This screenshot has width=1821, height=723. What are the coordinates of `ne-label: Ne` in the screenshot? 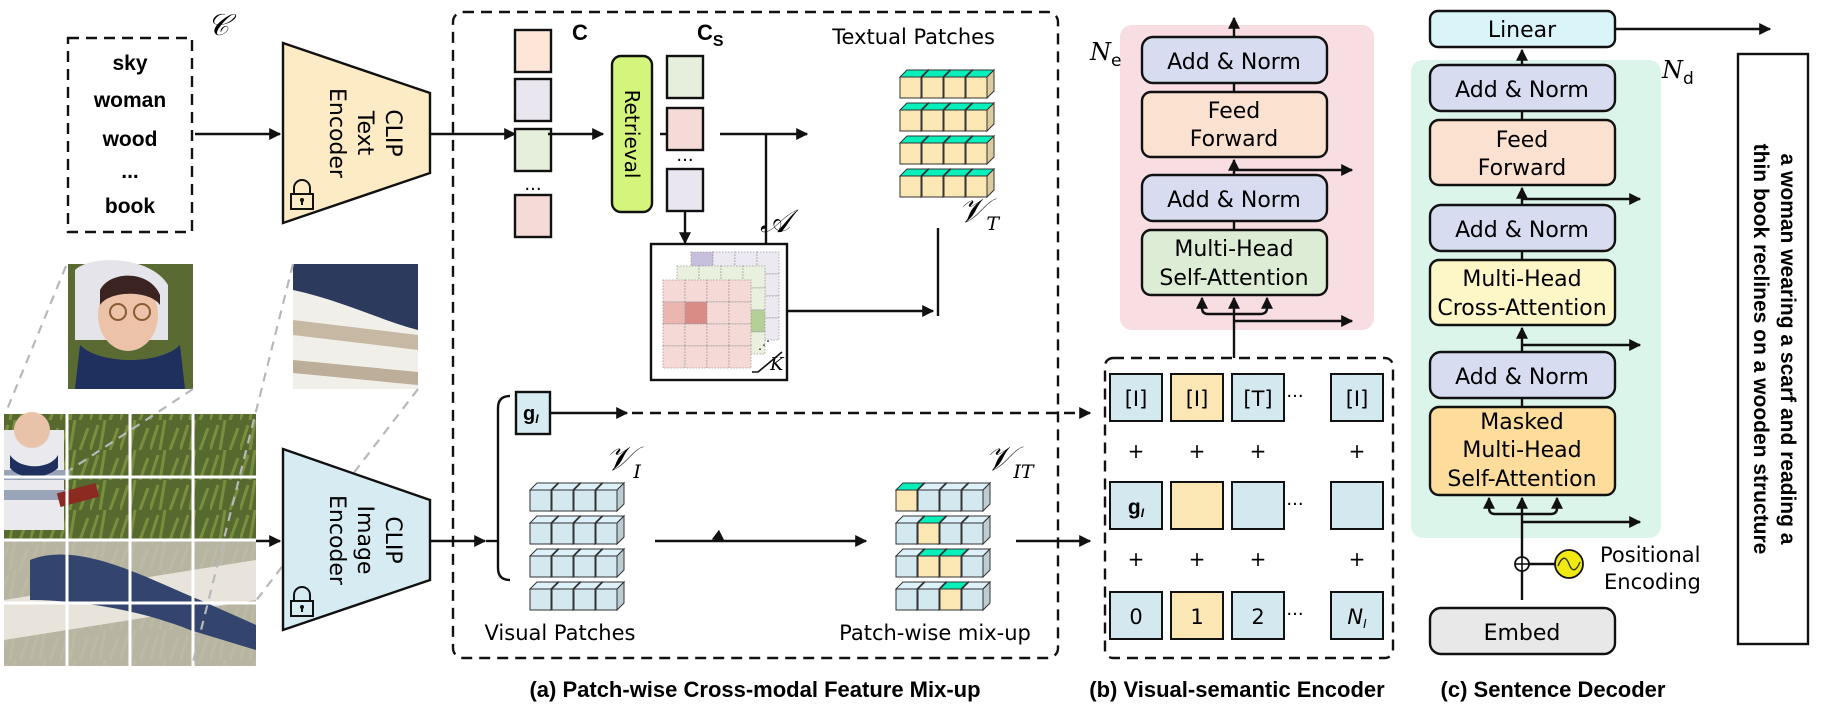 It's located at (1105, 54).